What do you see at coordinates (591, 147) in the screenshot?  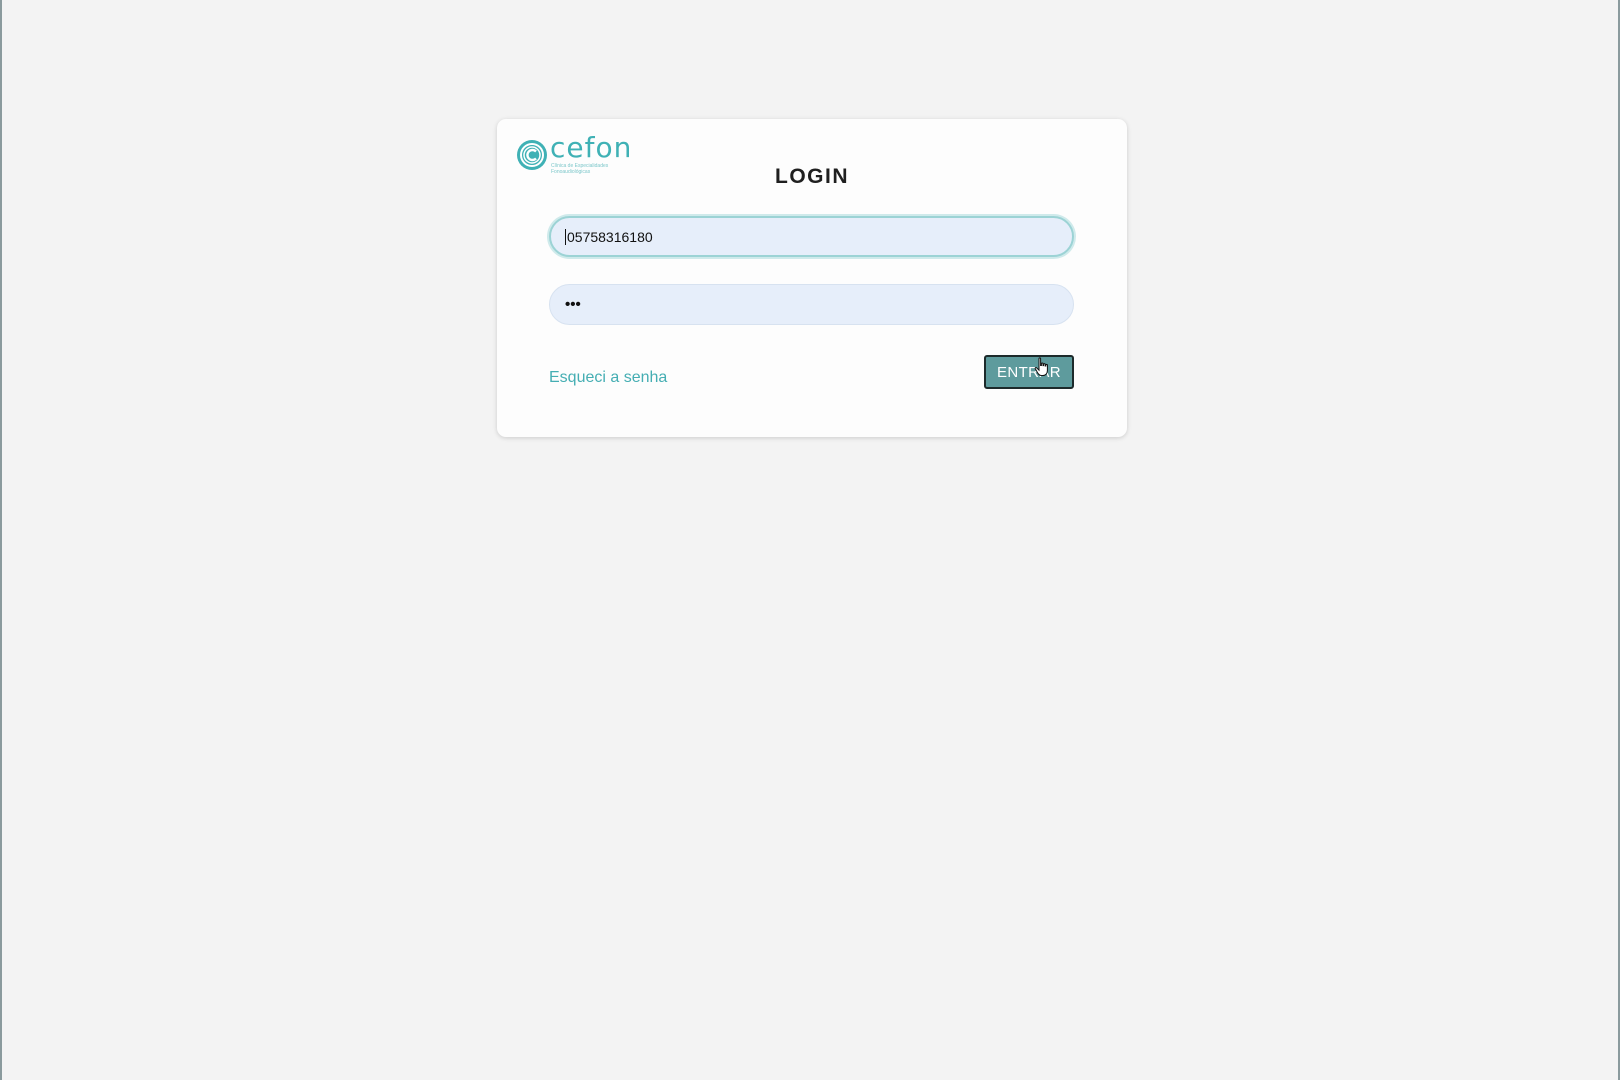 I see `brand-name: cefon` at bounding box center [591, 147].